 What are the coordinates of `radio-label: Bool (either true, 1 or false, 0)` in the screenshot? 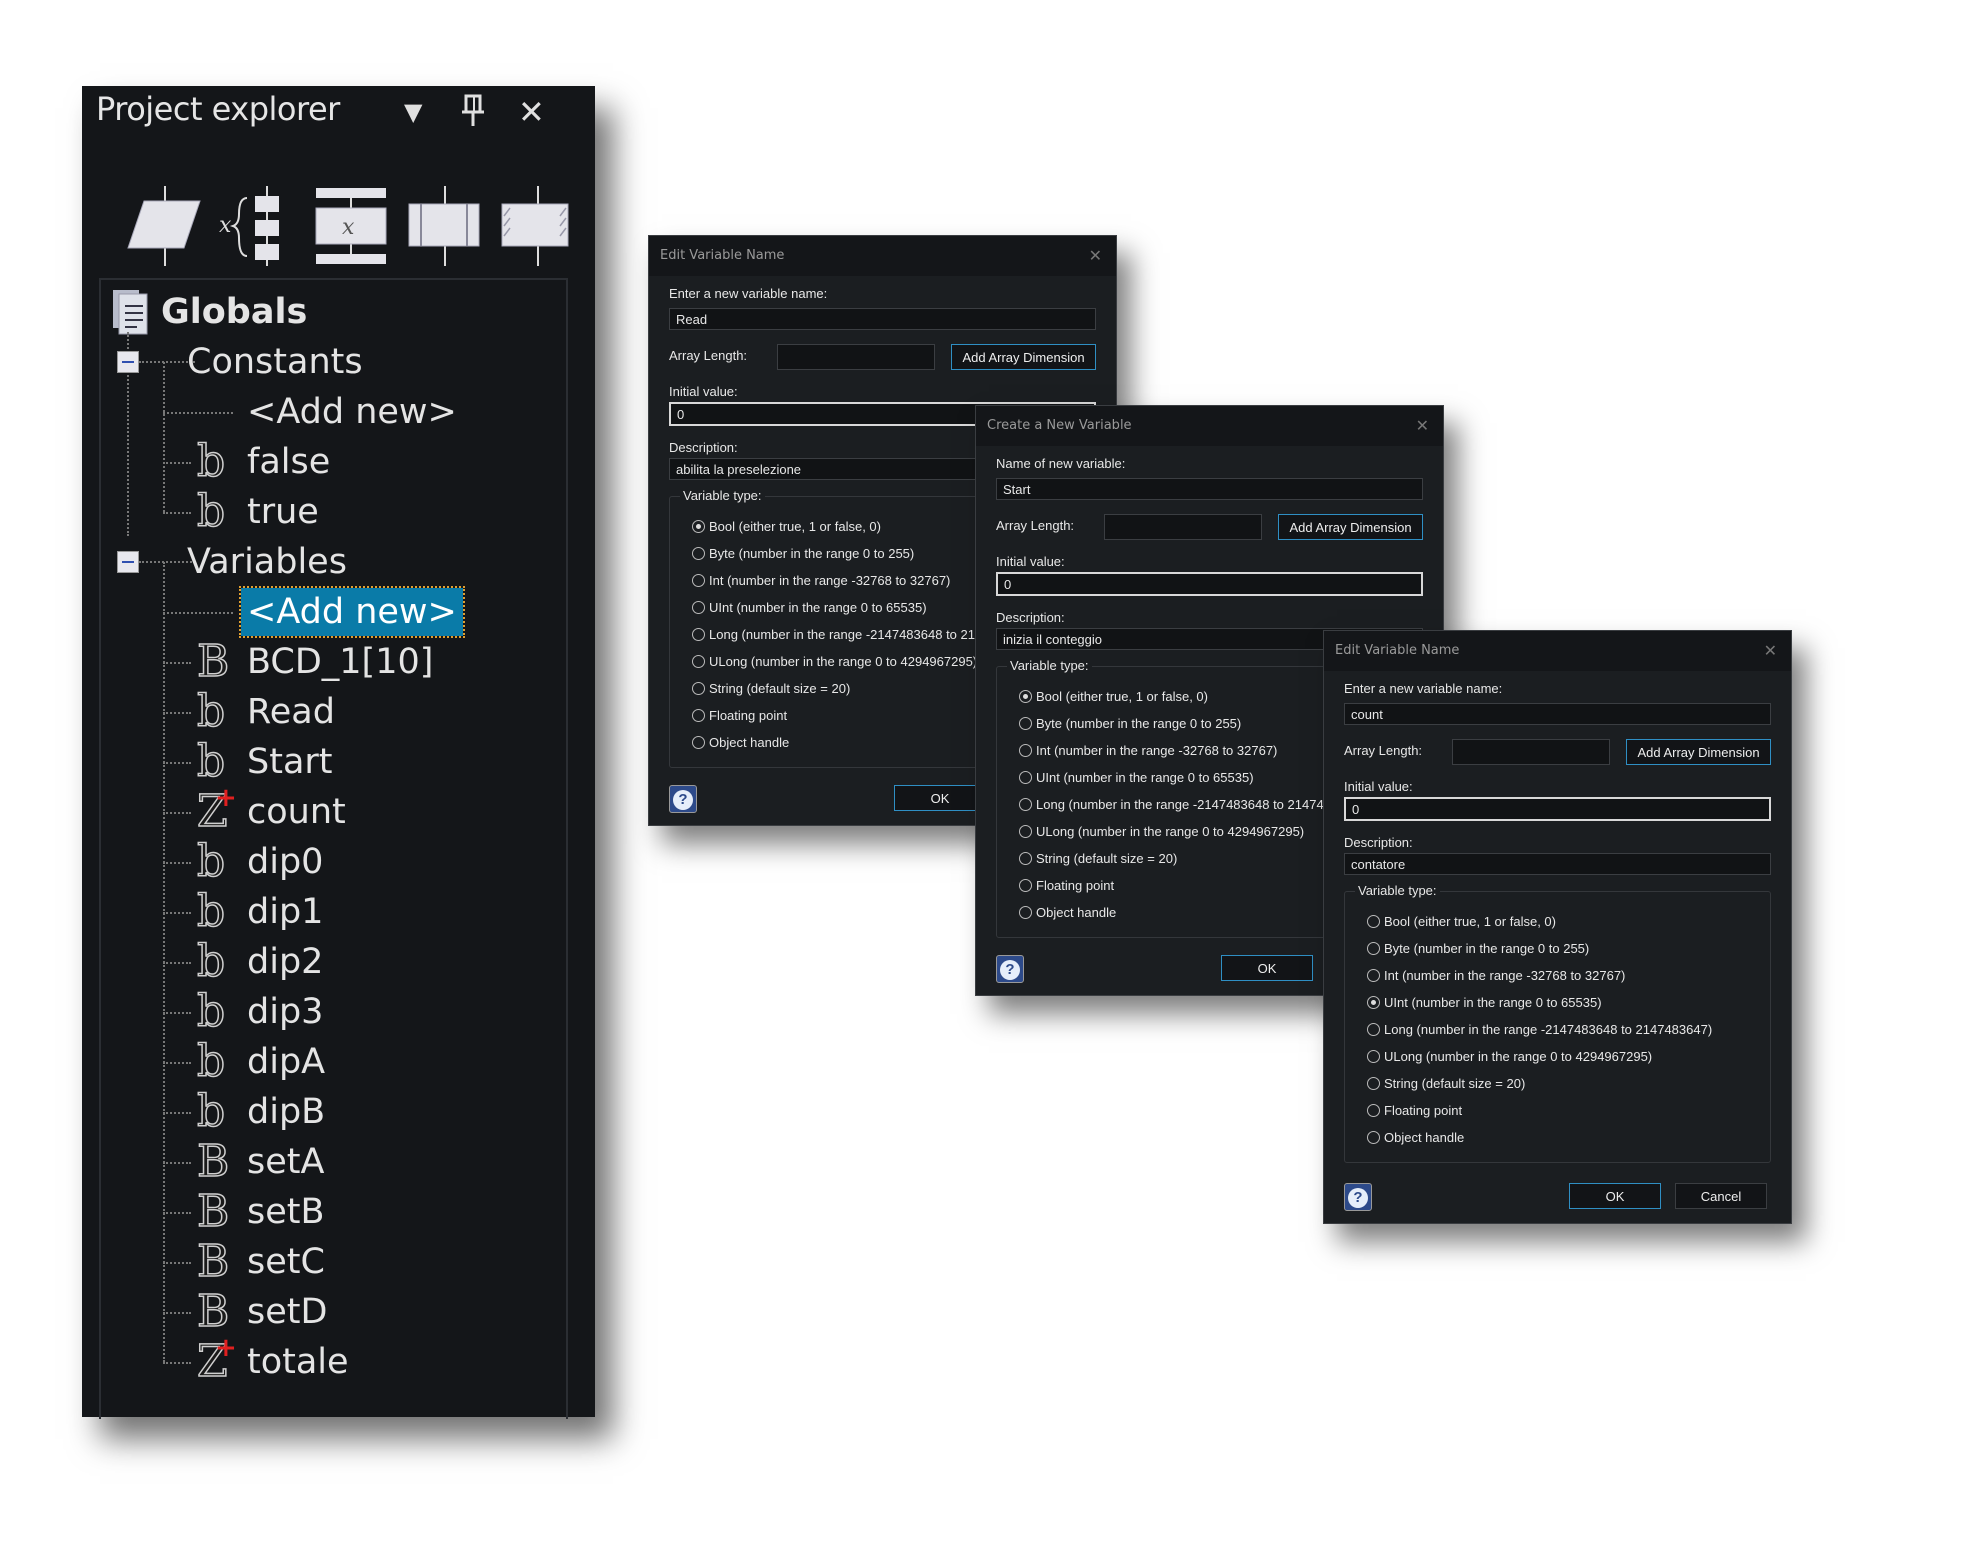 It's located at (795, 526).